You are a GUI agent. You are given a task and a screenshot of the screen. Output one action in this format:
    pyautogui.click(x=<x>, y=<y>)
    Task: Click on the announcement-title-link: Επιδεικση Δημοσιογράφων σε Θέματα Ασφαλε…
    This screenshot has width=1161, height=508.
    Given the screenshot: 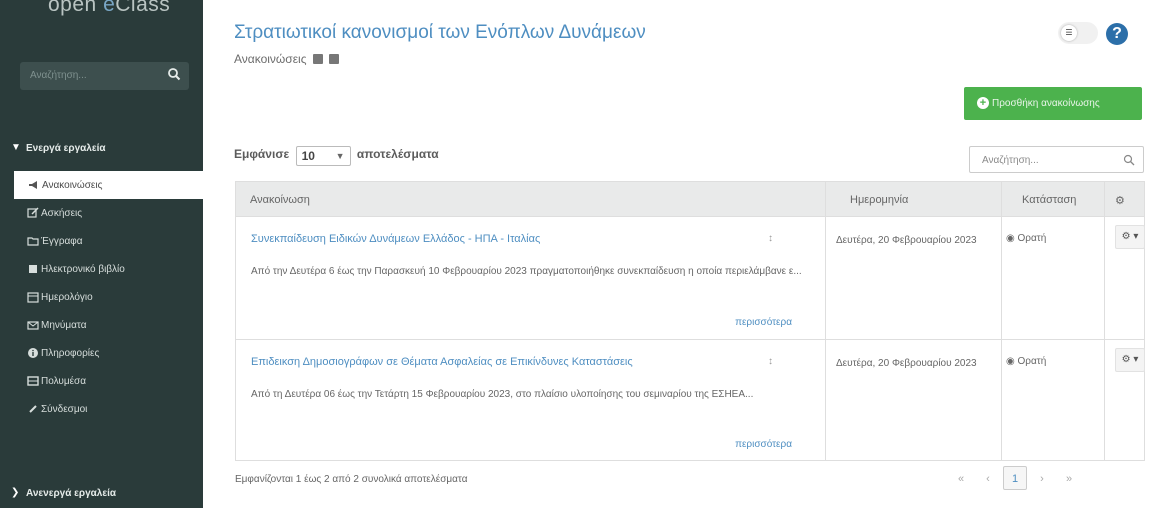 What is the action you would take?
    pyautogui.click(x=442, y=362)
    